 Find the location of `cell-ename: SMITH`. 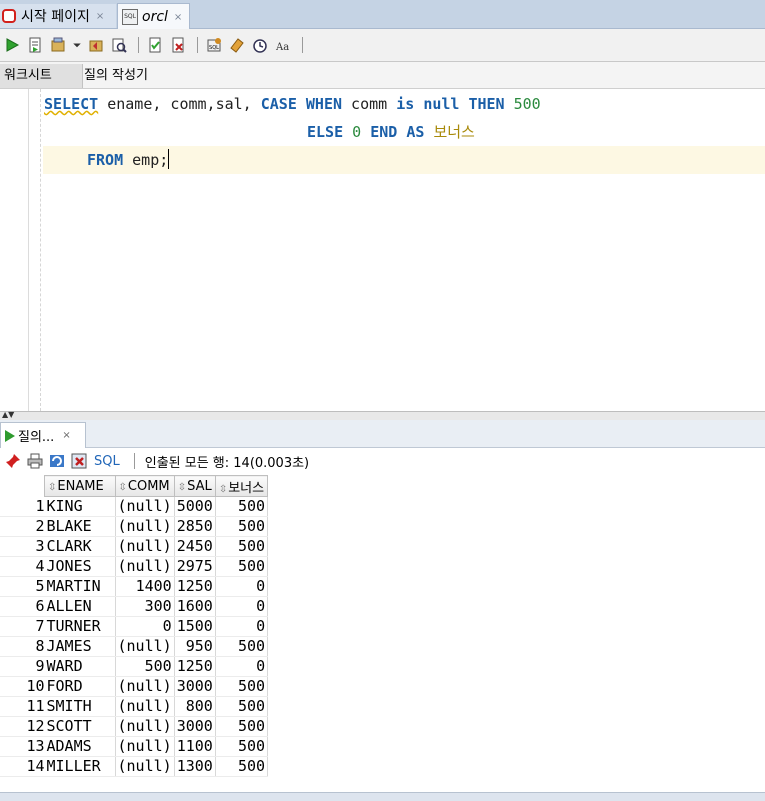

cell-ename: SMITH is located at coordinates (80, 706).